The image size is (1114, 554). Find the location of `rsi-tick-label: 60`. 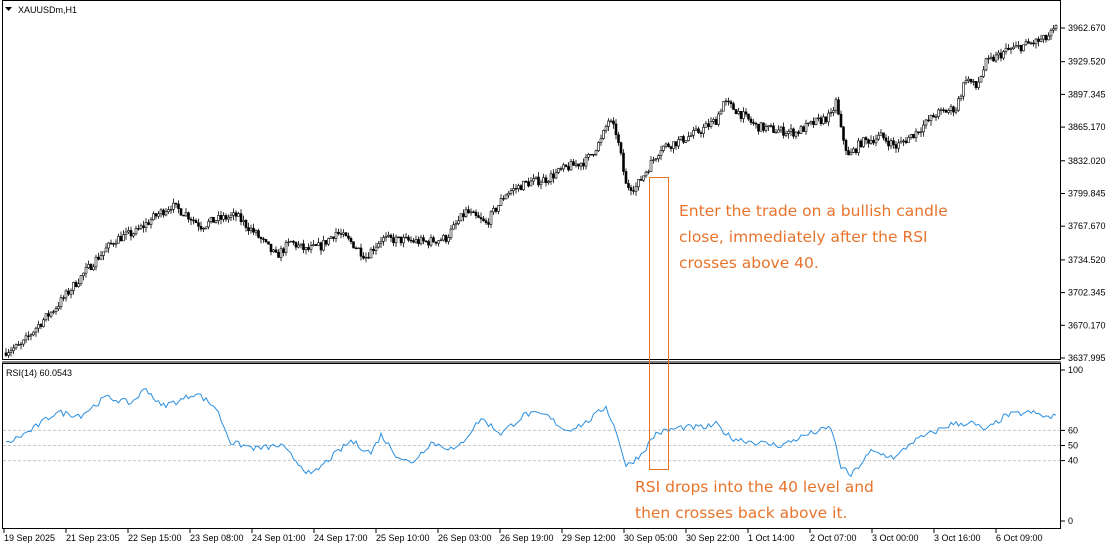

rsi-tick-label: 60 is located at coordinates (1073, 430).